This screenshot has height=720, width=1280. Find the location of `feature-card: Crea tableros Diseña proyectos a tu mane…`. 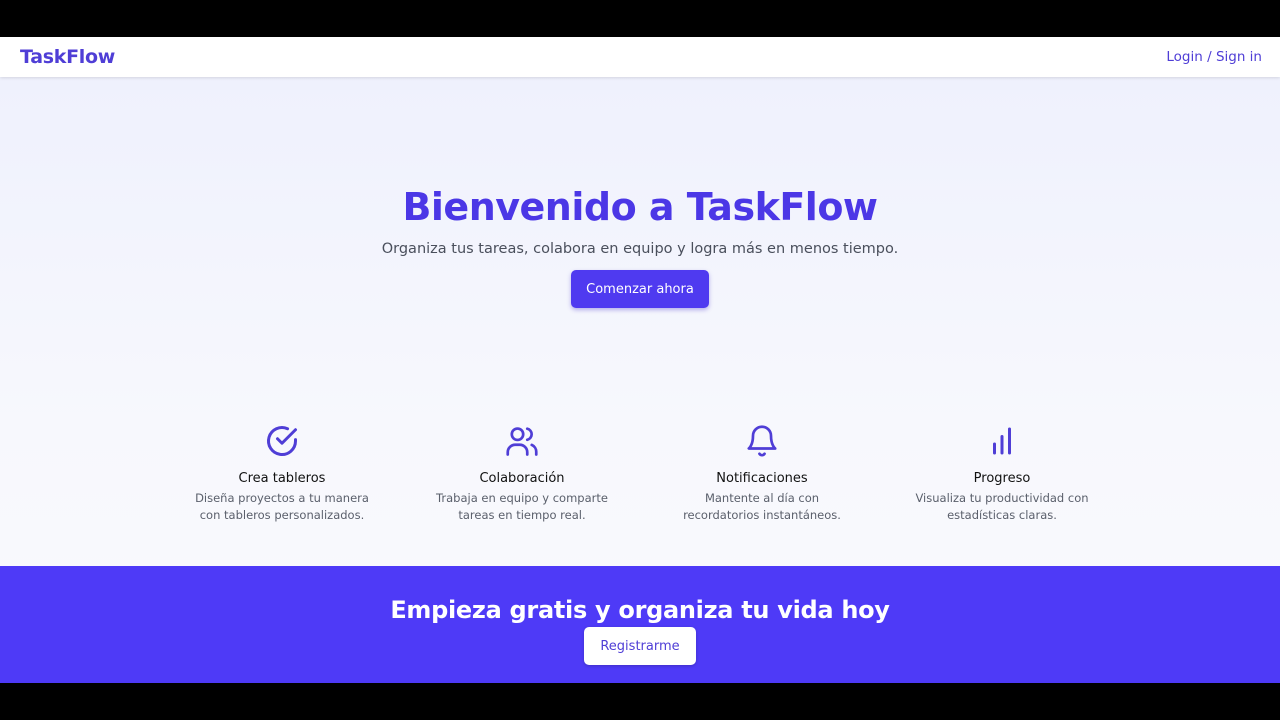

feature-card: Crea tableros Diseña proyectos a tu mane… is located at coordinates (282, 473).